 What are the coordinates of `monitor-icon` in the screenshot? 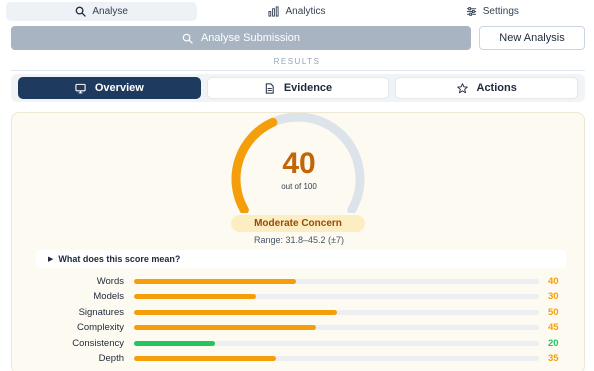 It's located at (80, 88).